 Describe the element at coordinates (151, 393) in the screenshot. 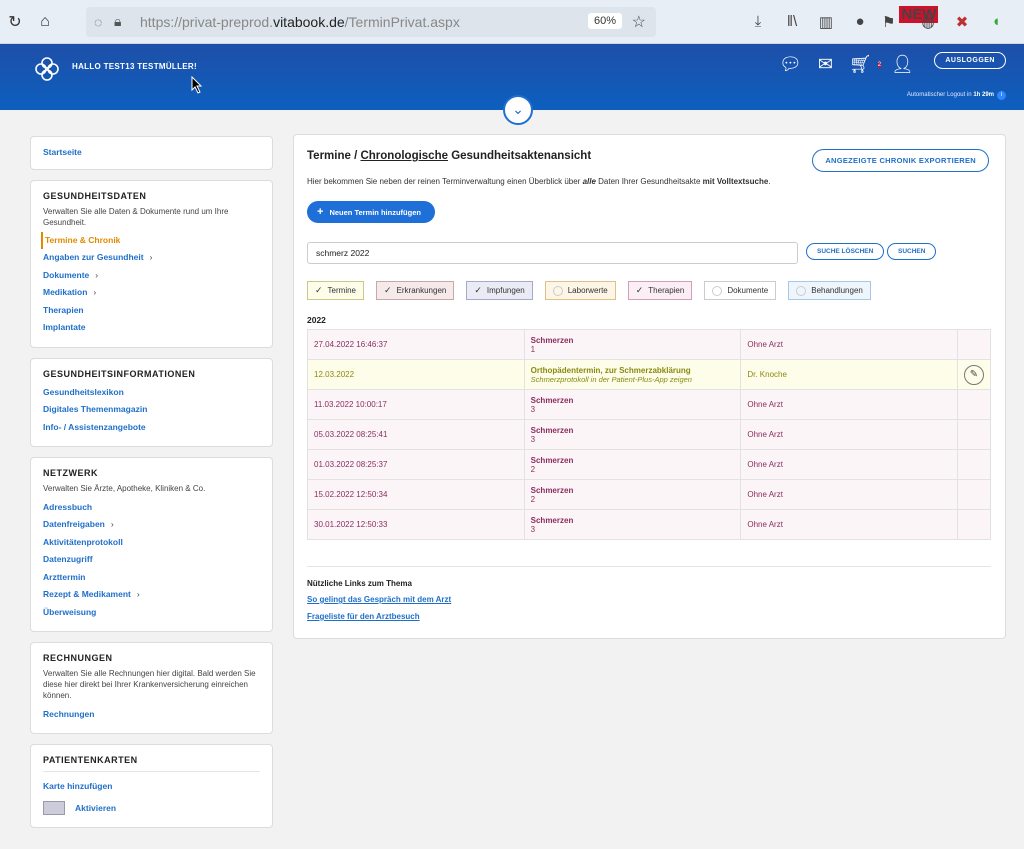

I see `sidebar-item-lexikon: Gesundheitslexikon` at that location.